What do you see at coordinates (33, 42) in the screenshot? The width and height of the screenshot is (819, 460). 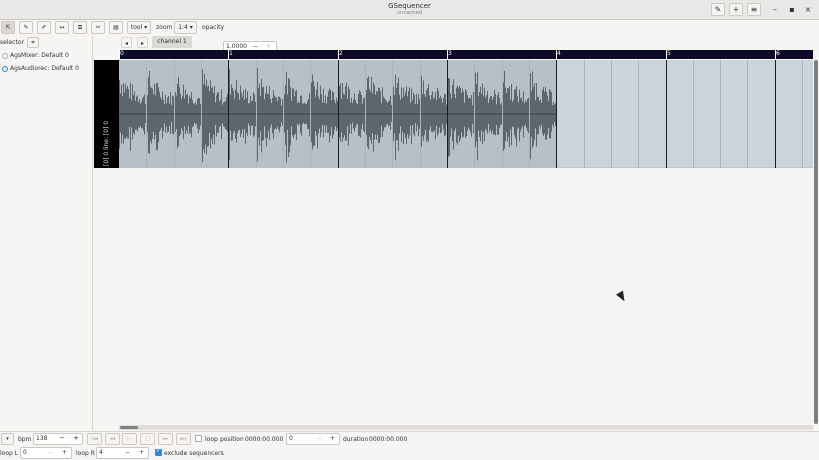 I see `selector-menu-icon: ⌗` at bounding box center [33, 42].